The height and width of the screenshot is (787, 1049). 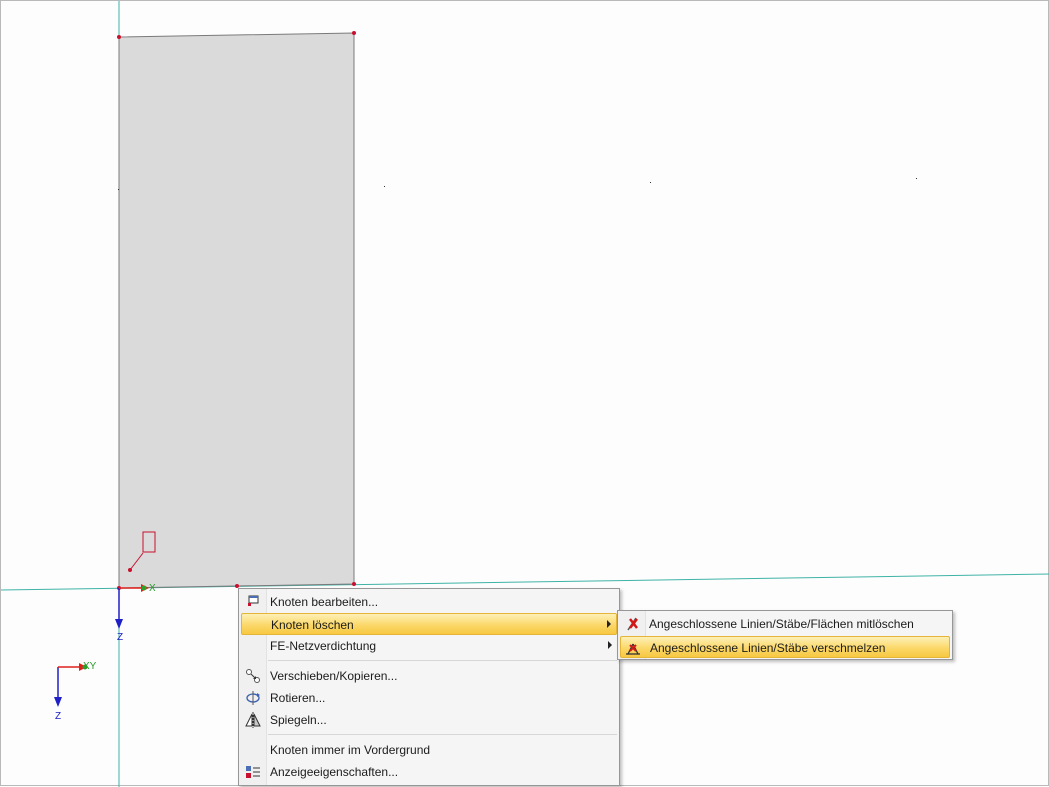 I want to click on display-properties-icon, so click(x=253, y=772).